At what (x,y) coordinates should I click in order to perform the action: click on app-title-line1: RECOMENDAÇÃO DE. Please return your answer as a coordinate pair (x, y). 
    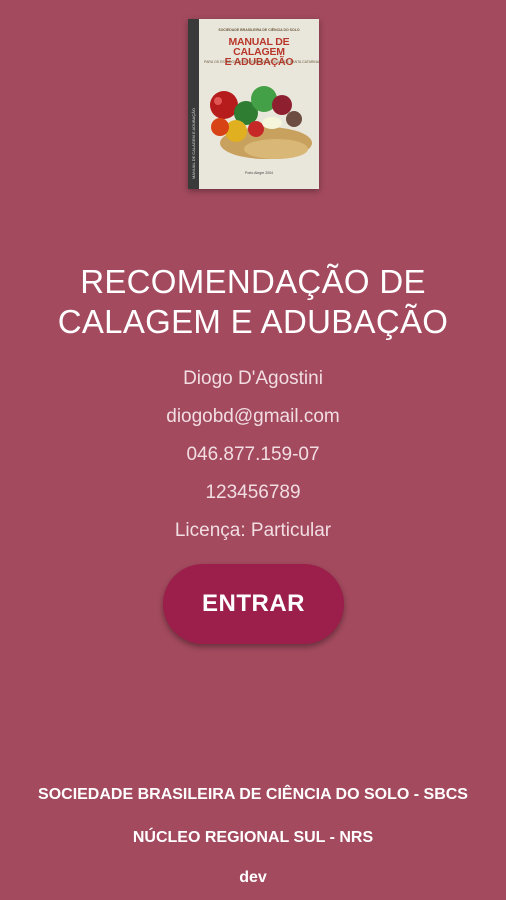
    Looking at the image, I should click on (253, 281).